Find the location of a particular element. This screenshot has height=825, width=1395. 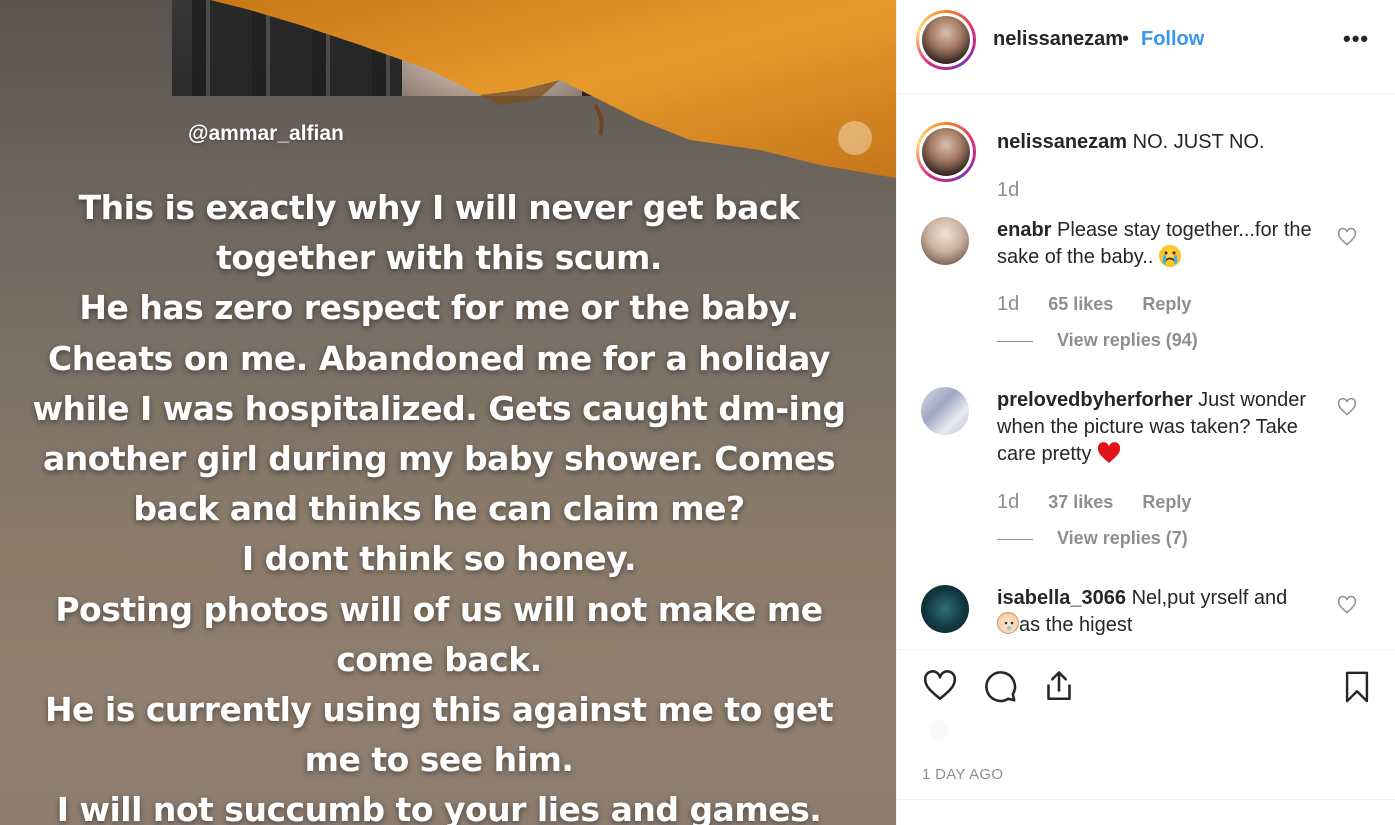

caption-avatar is located at coordinates (946, 152).